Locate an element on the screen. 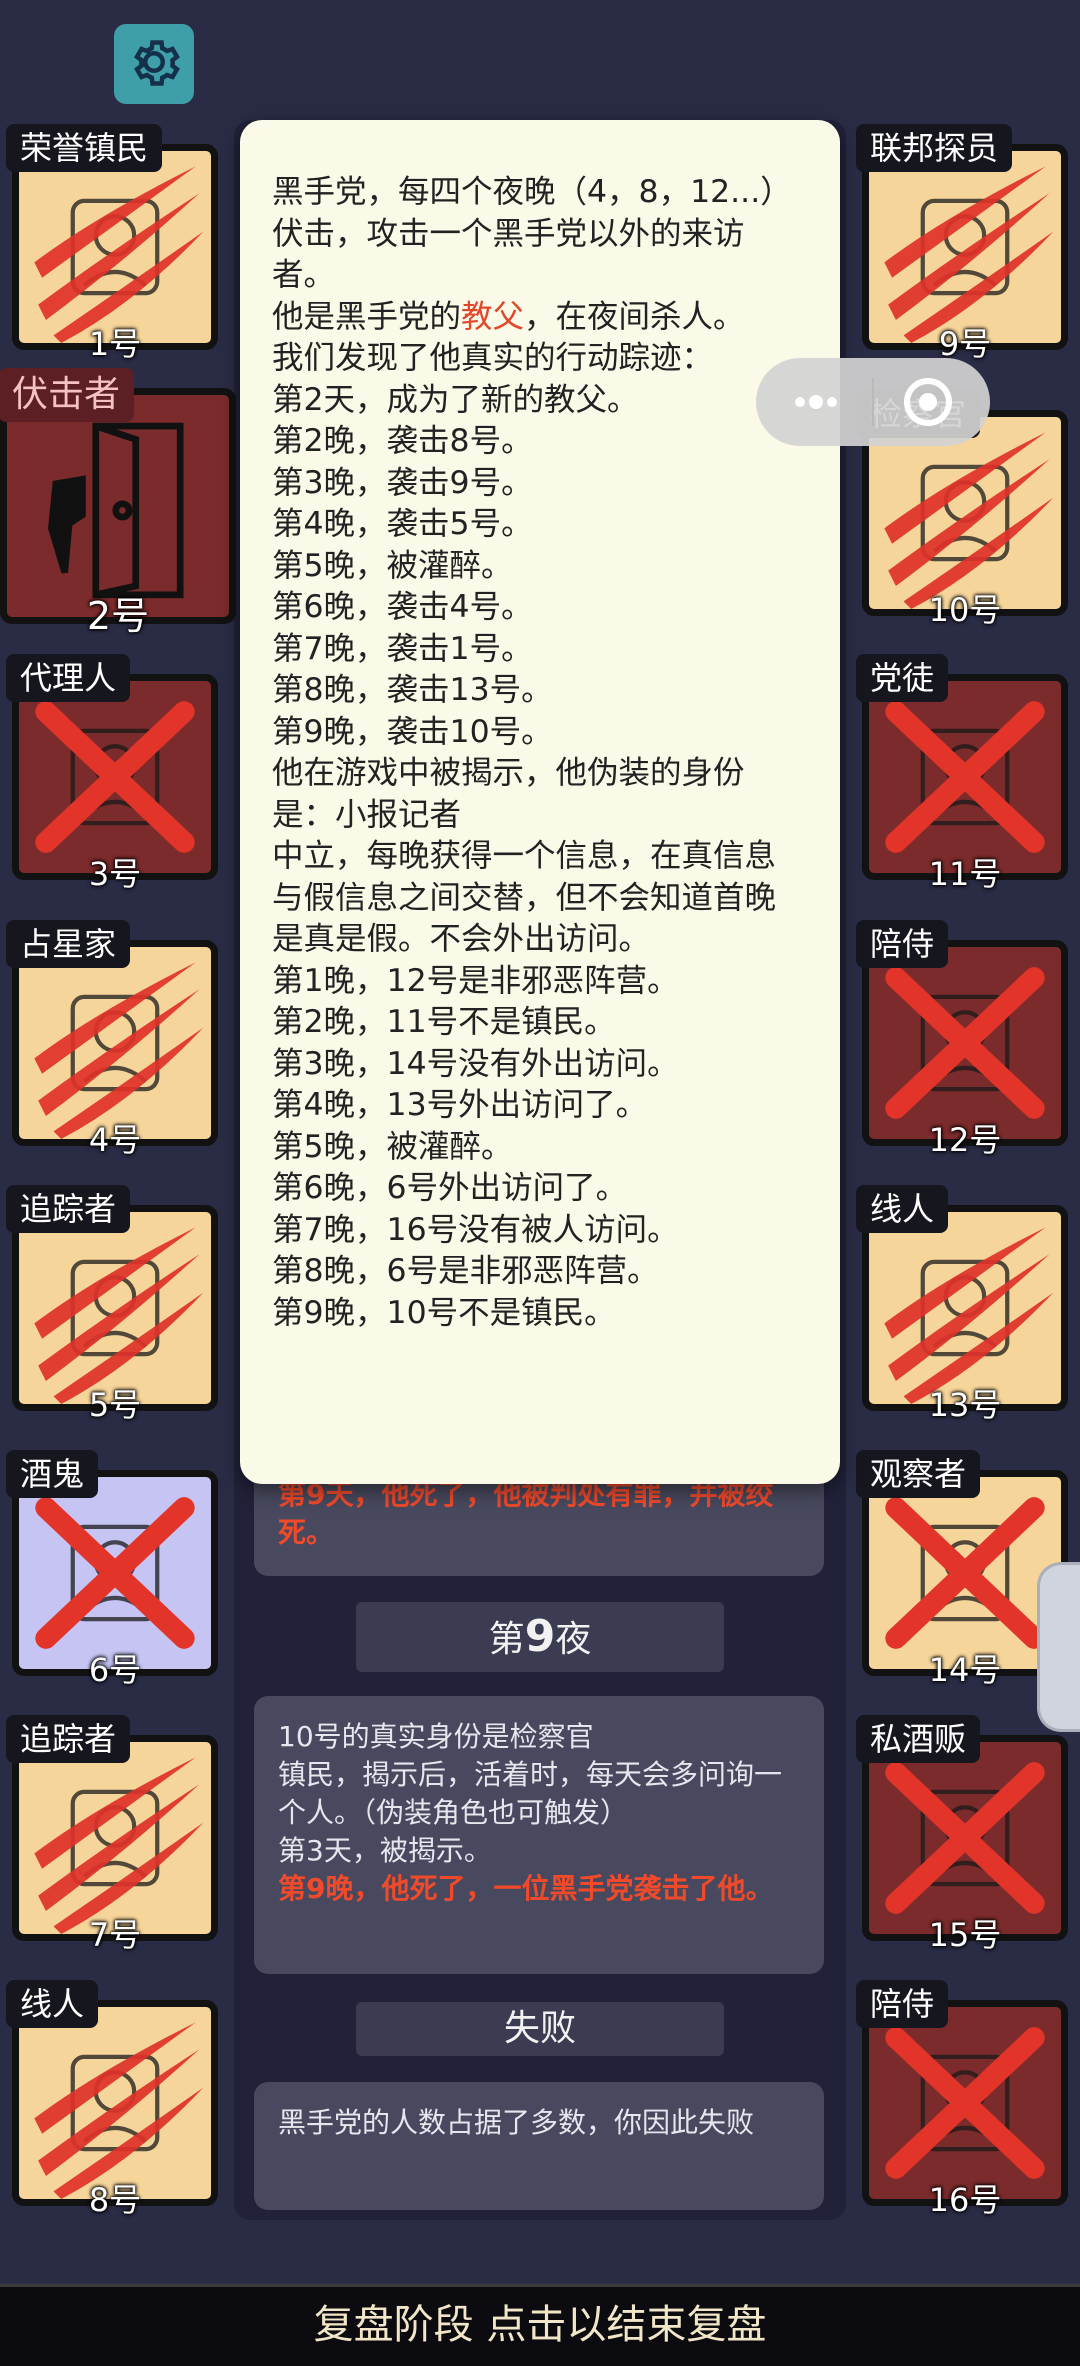  popup-intro: 黑手党，每四个夜晚（4，8，12...）伏击，攻击一个黑手党以外的来访者。 is located at coordinates (532, 233).